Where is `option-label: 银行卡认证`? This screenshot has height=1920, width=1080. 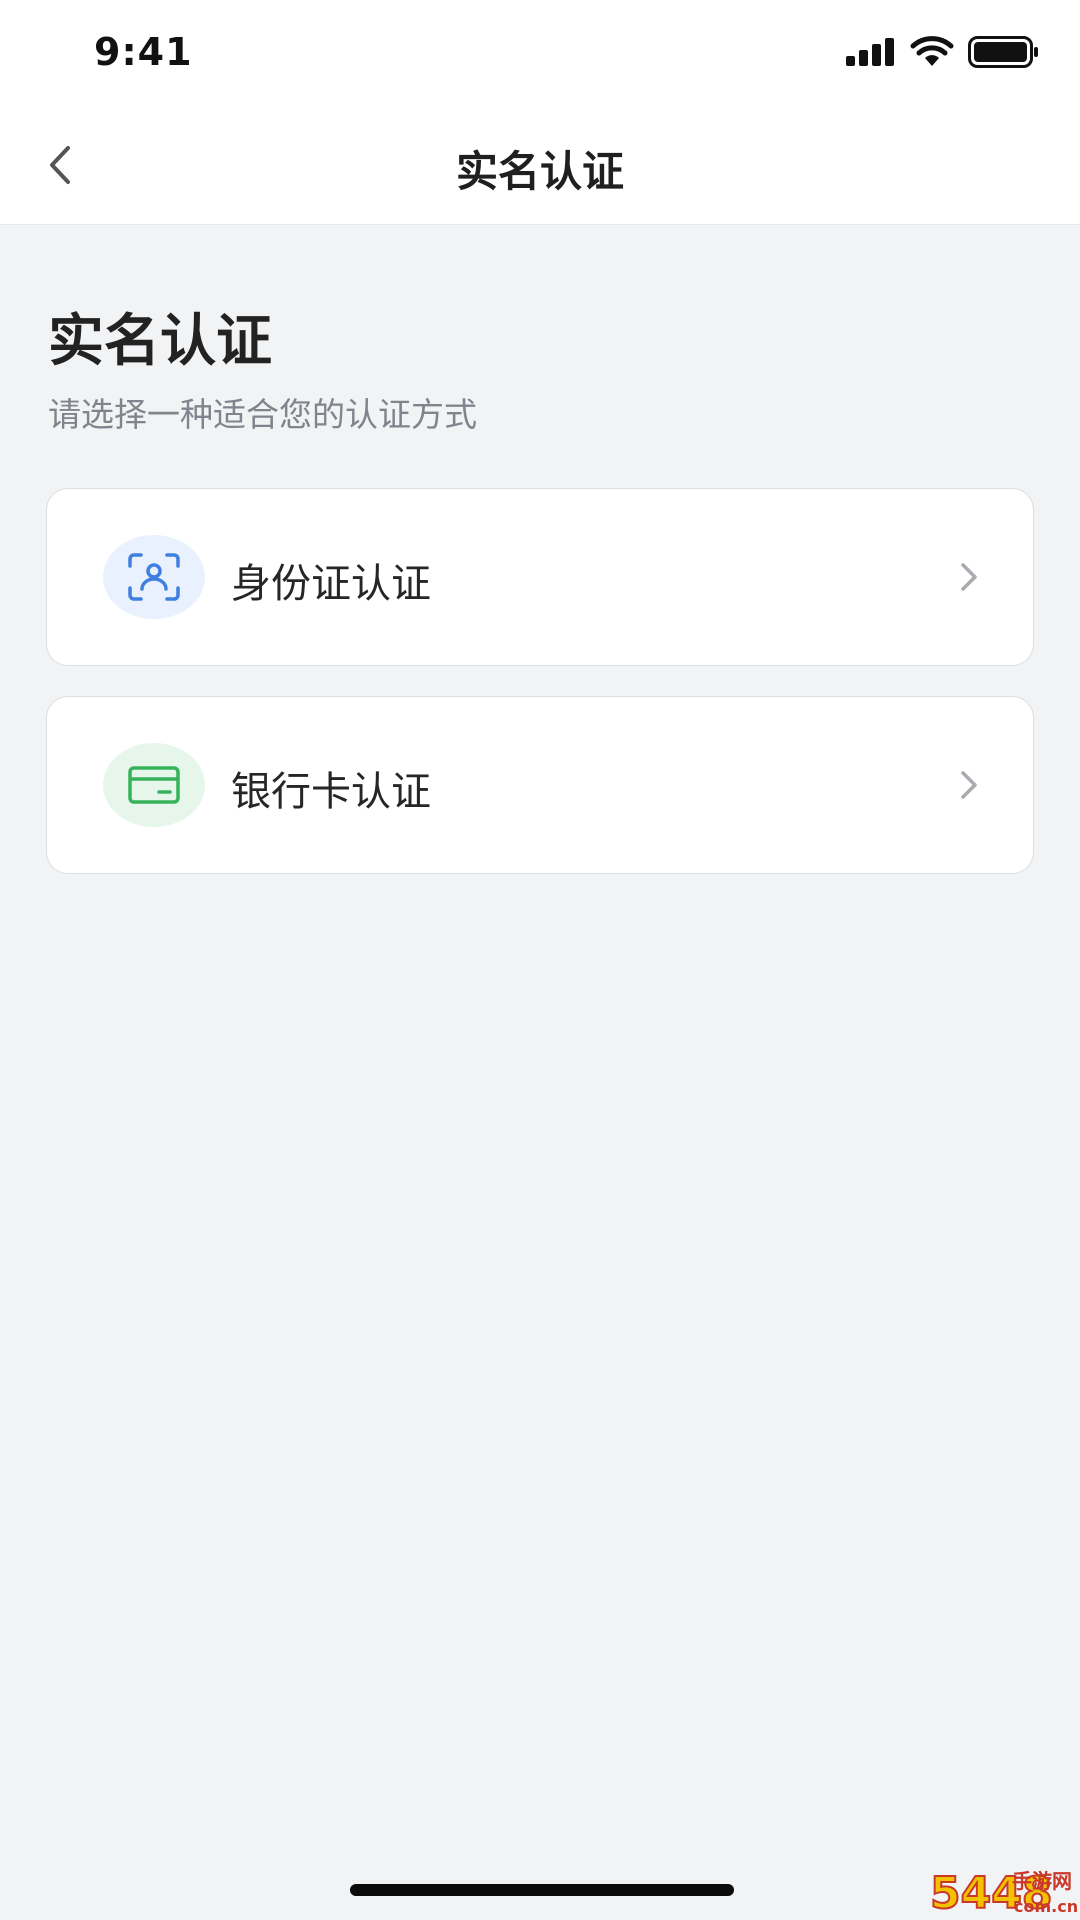 option-label: 银行卡认证 is located at coordinates (331, 792).